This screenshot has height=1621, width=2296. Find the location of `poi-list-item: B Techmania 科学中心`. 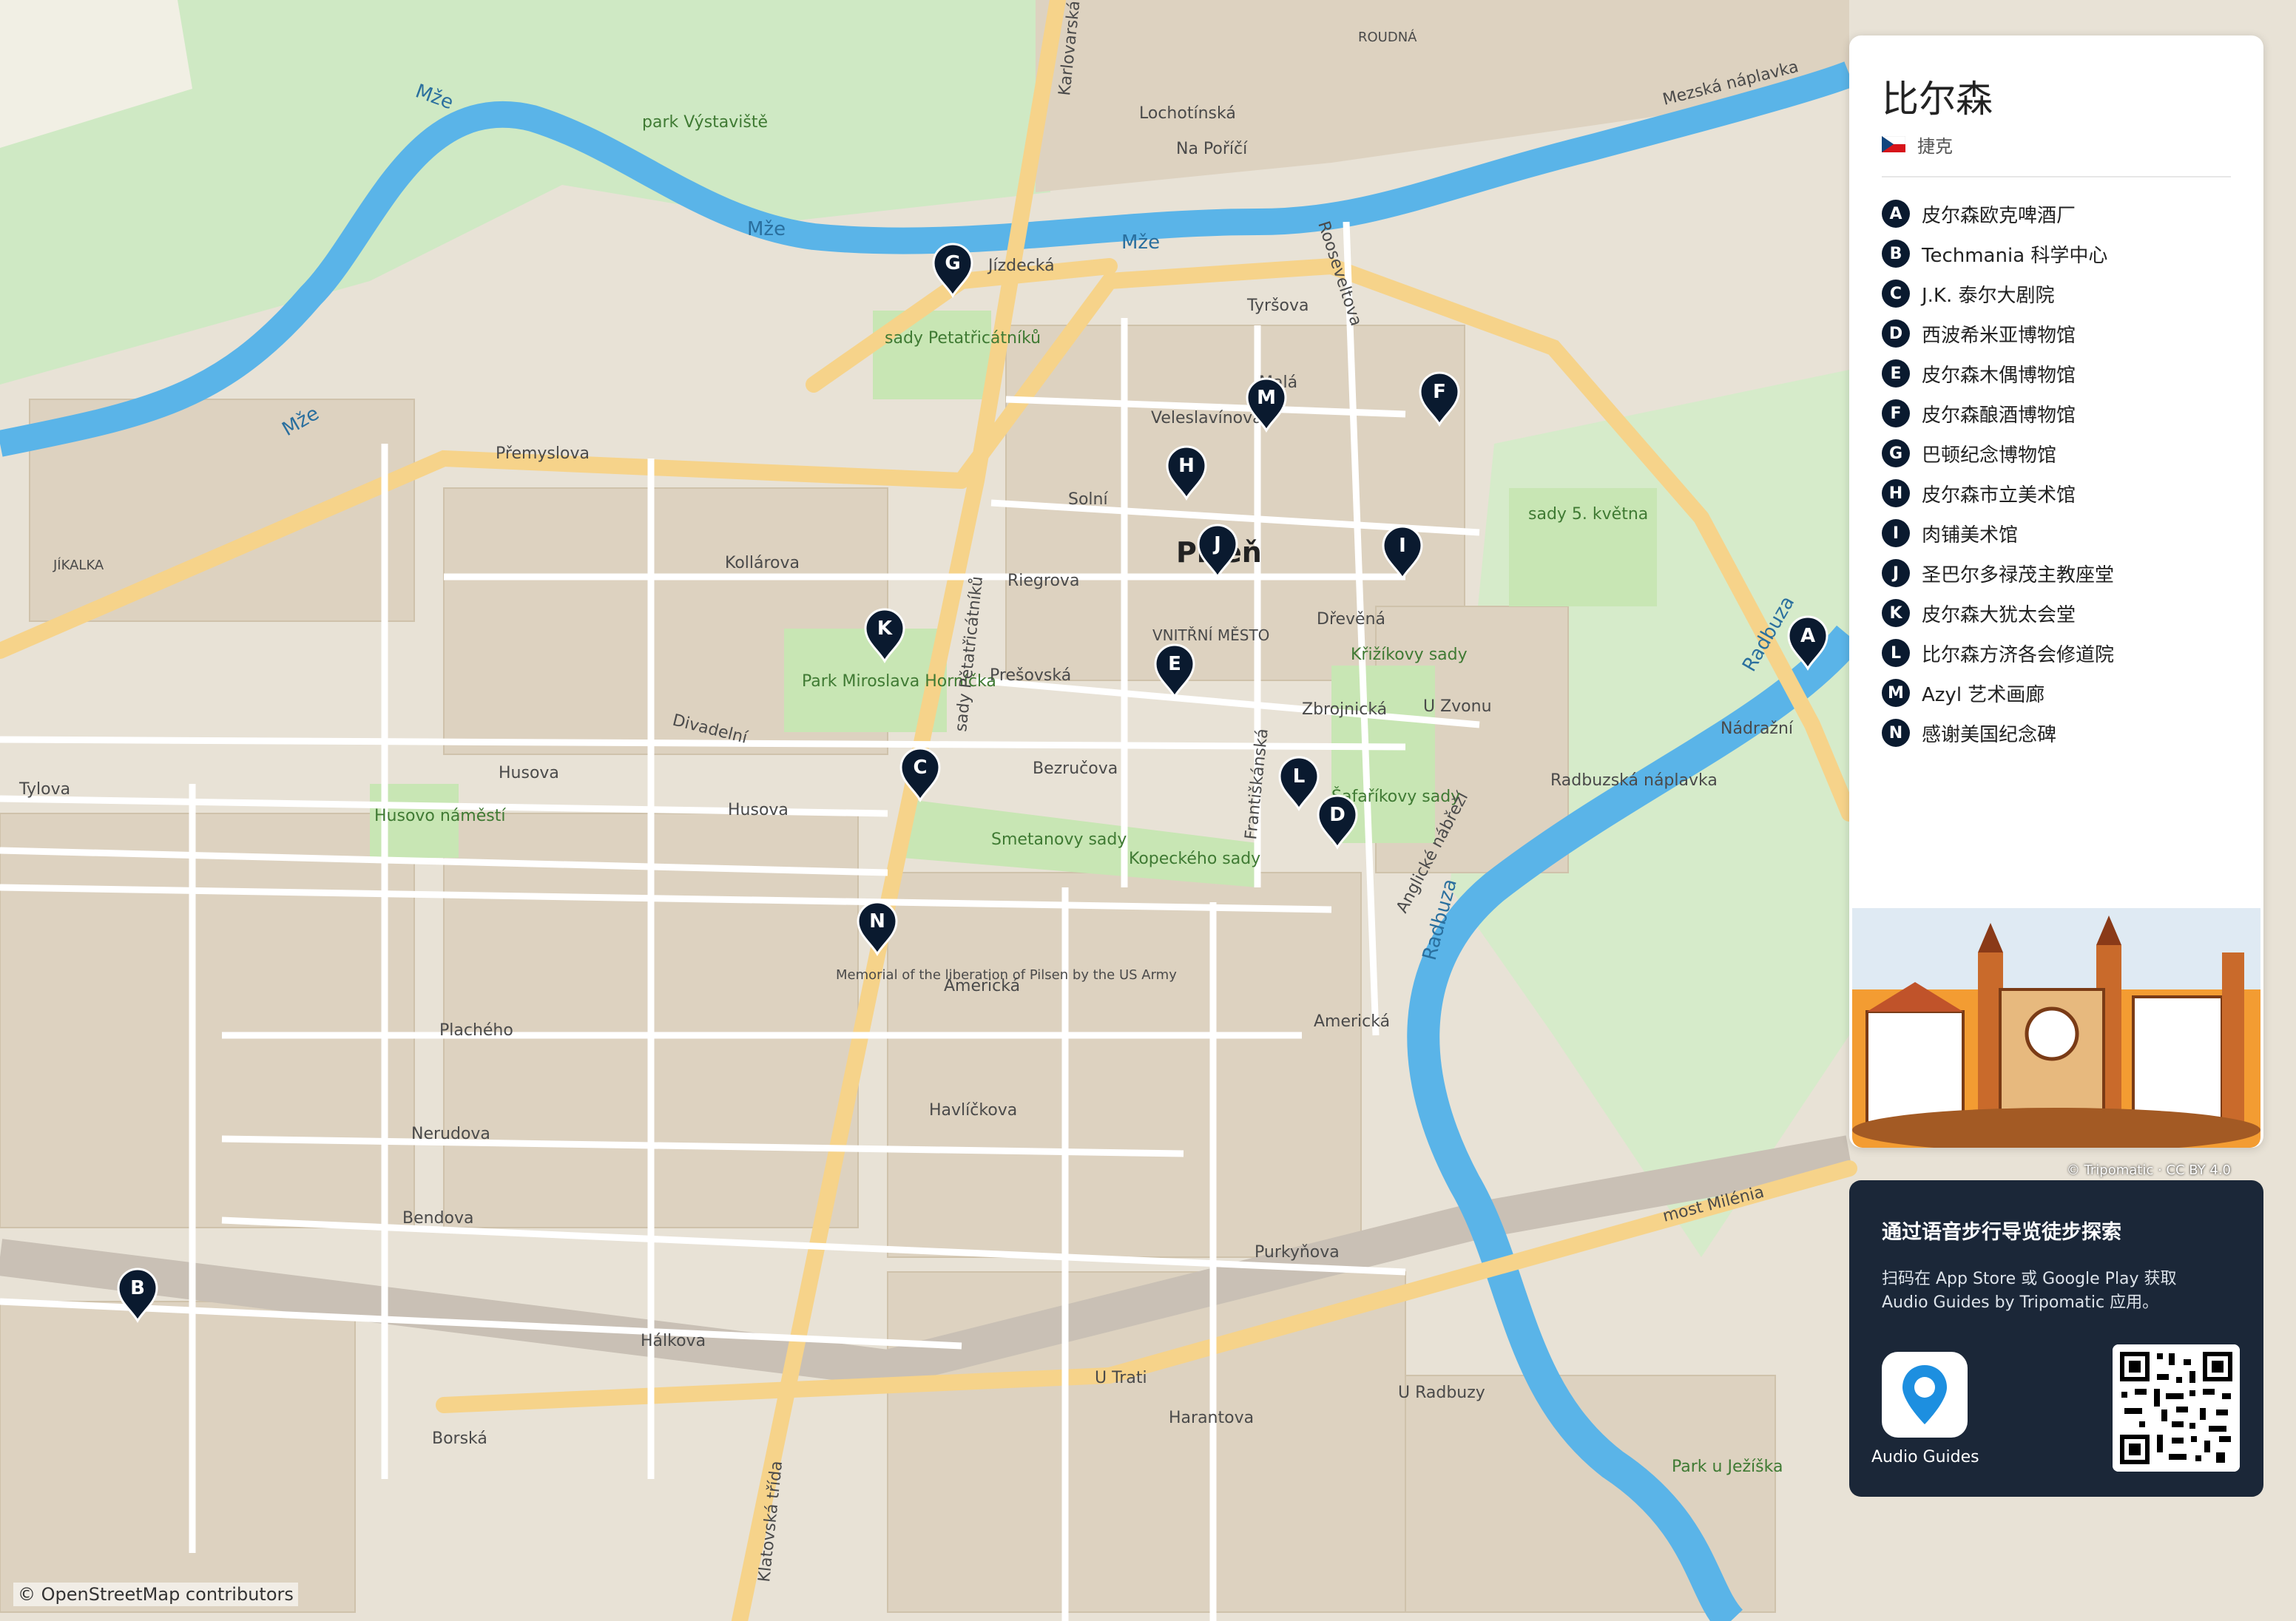

poi-list-item: B Techmania 科学中心 is located at coordinates (1998, 254).